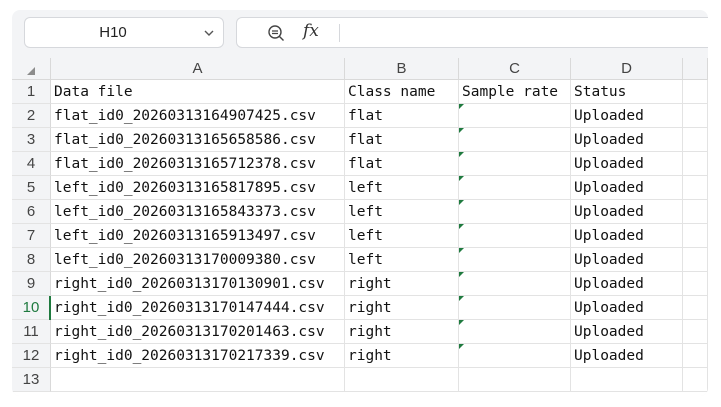  I want to click on cell-a10: right_id0_20260313170147444.csv, so click(198, 308).